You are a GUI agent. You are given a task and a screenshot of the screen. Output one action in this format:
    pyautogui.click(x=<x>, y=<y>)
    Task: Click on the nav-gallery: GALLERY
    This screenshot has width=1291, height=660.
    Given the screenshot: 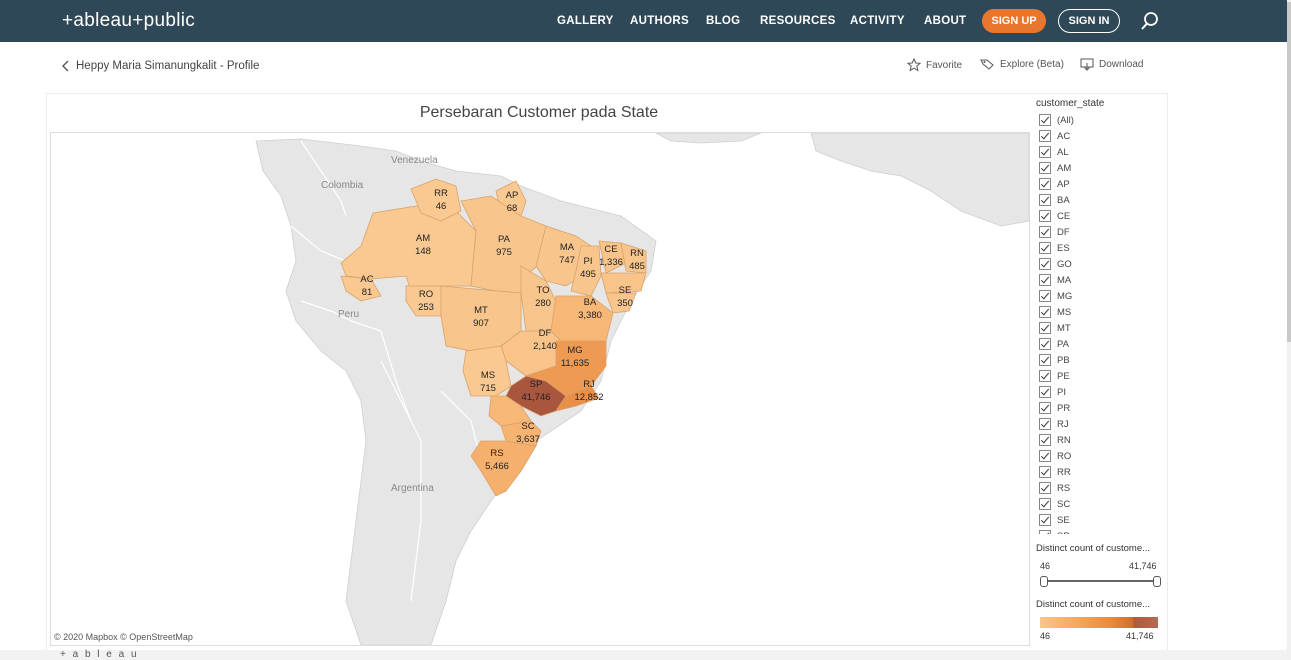 What is the action you would take?
    pyautogui.click(x=585, y=21)
    